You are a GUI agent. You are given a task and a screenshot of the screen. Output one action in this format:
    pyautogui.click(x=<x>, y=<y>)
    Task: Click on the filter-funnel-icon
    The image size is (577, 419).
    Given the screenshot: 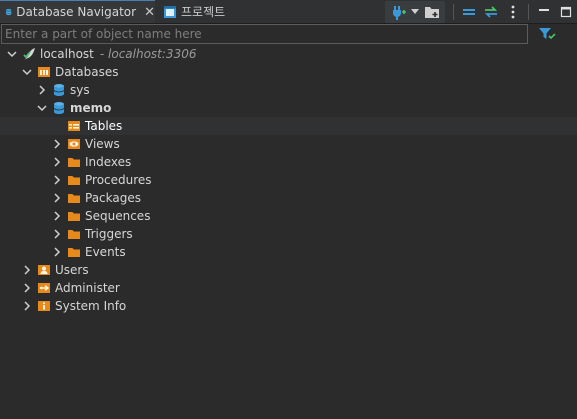 What is the action you would take?
    pyautogui.click(x=547, y=34)
    